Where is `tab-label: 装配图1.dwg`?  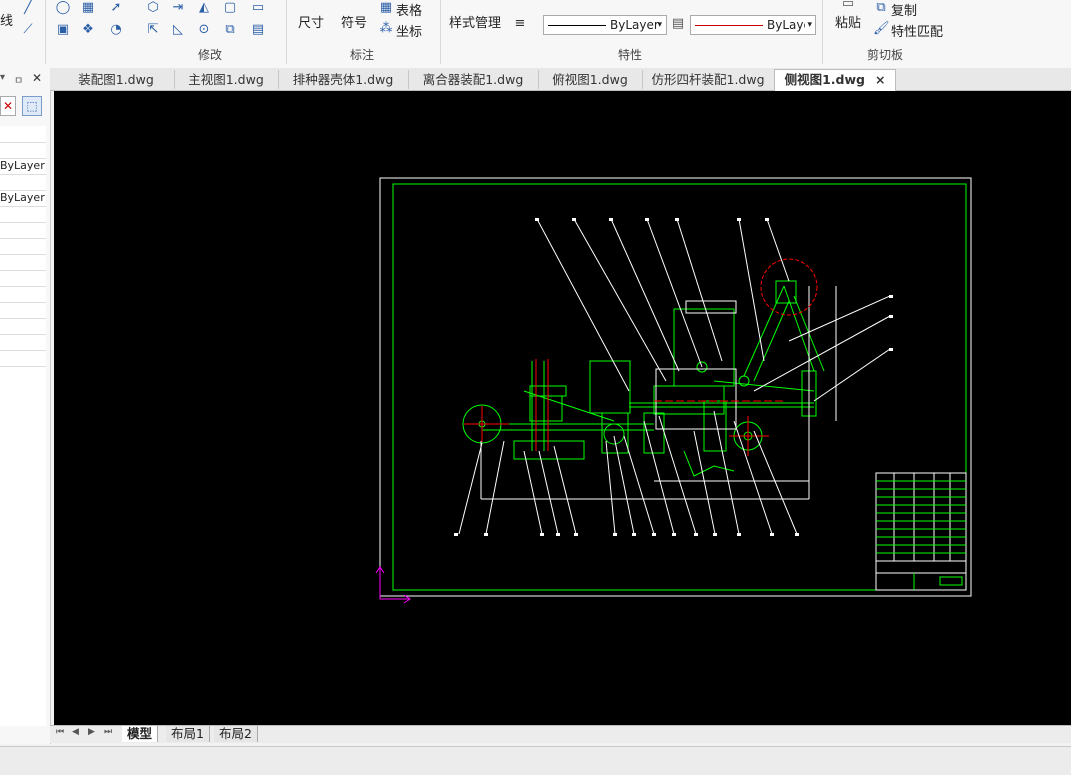 tab-label: 装配图1.dwg is located at coordinates (116, 79).